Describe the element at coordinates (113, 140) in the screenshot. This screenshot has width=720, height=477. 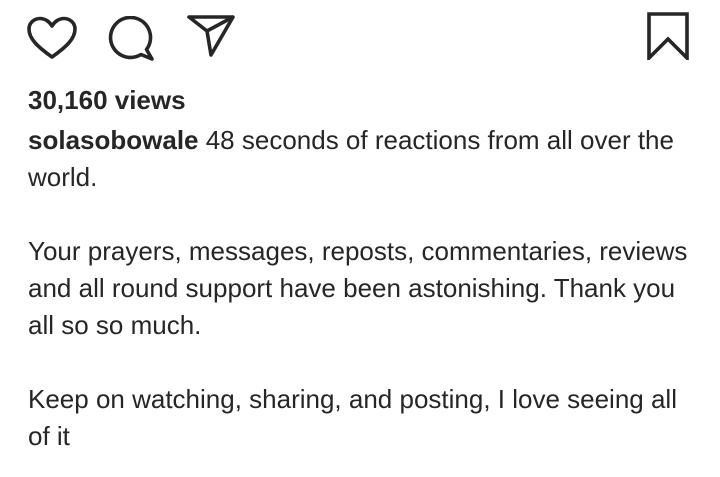
I see `caption-username: solasobowale` at that location.